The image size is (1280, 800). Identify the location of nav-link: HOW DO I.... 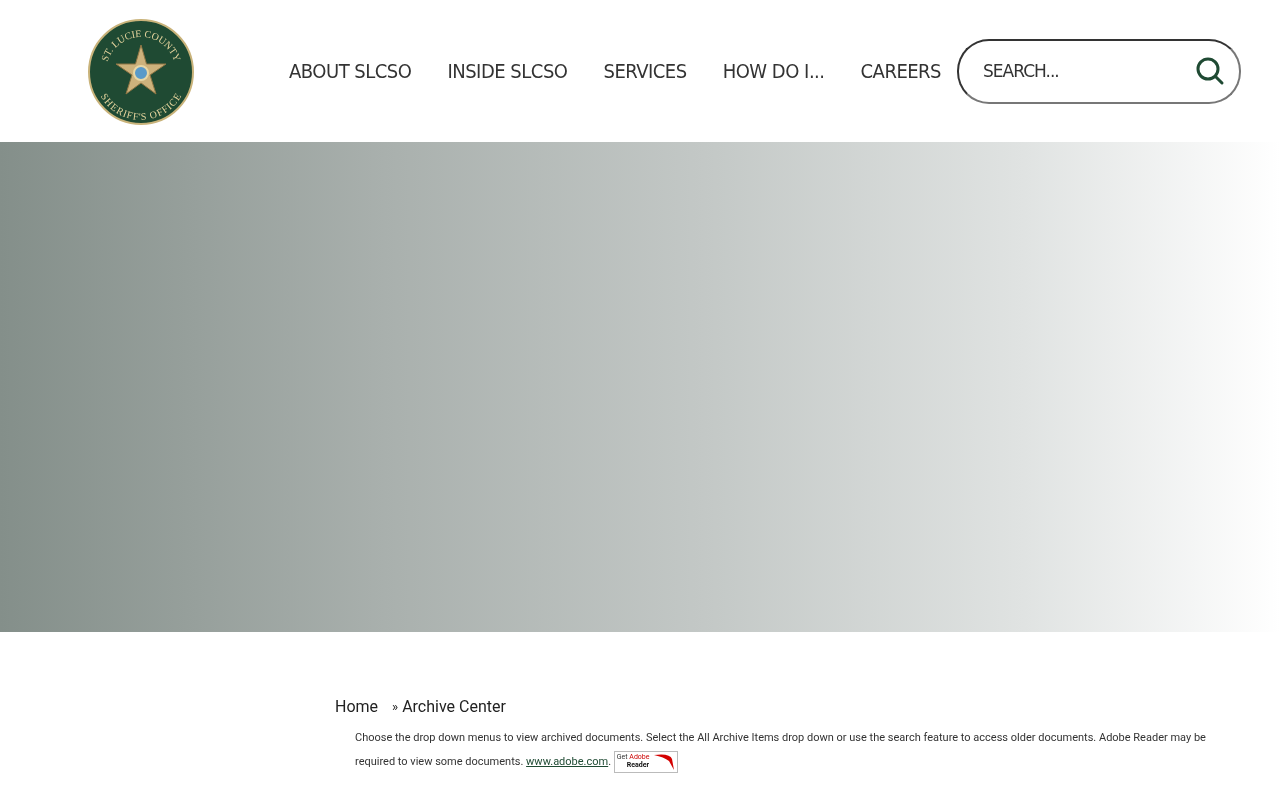
(773, 71).